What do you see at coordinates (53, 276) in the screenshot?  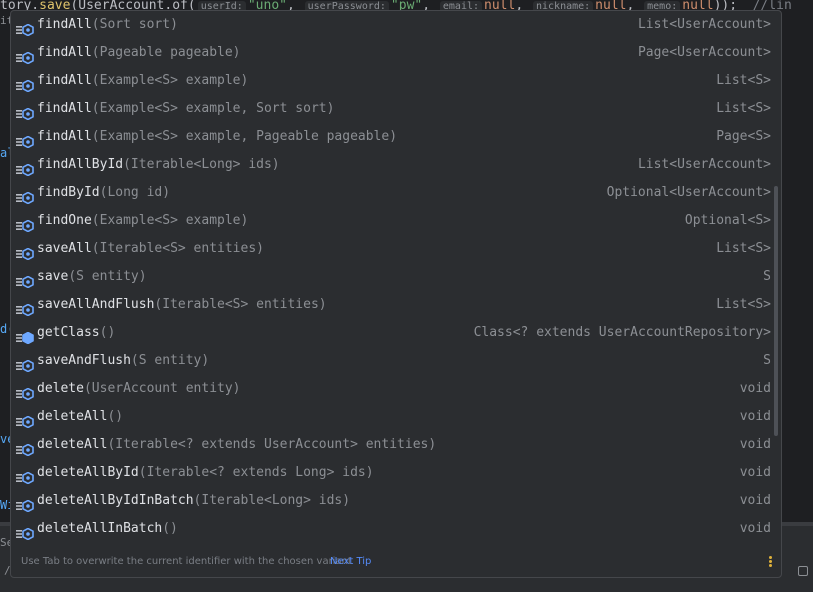 I see `method-name: save` at bounding box center [53, 276].